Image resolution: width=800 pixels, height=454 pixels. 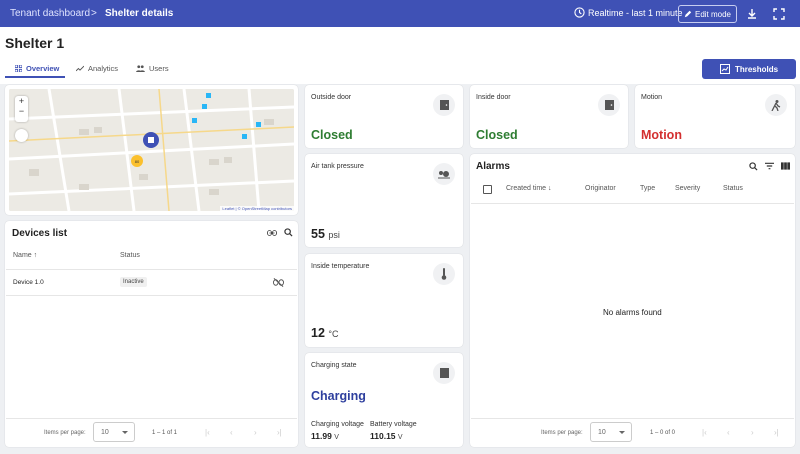 What do you see at coordinates (140, 68) in the screenshot?
I see `users-icon` at bounding box center [140, 68].